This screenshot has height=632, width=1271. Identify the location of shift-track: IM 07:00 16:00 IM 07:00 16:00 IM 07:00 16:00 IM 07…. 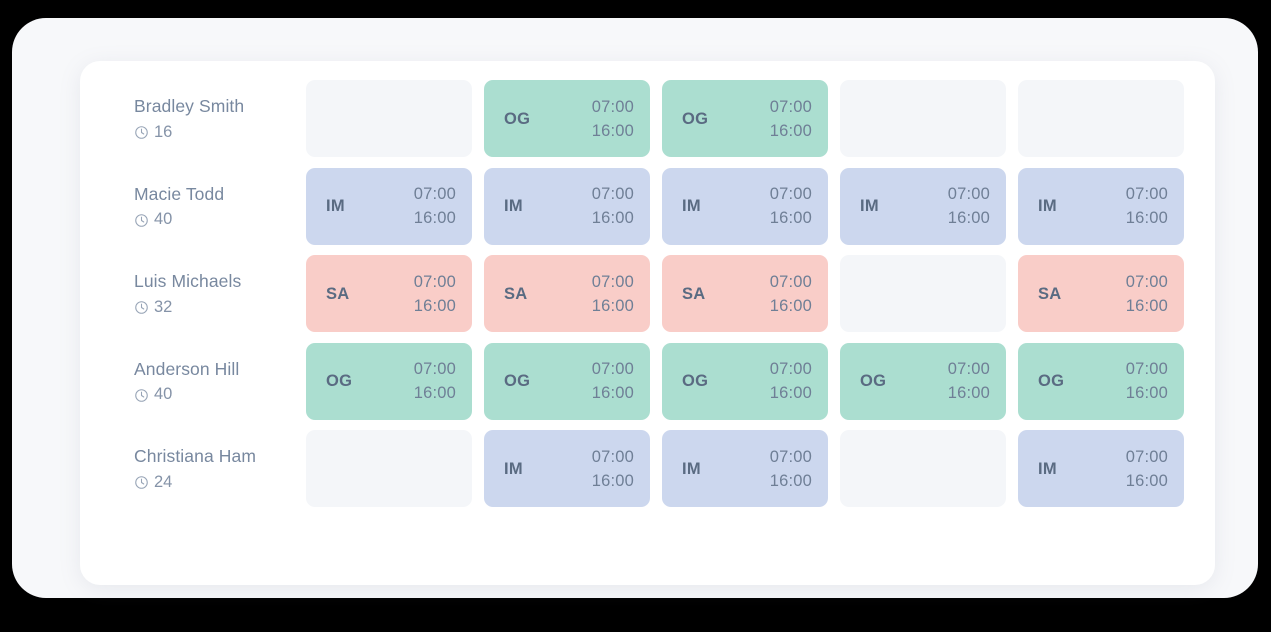
(760, 207).